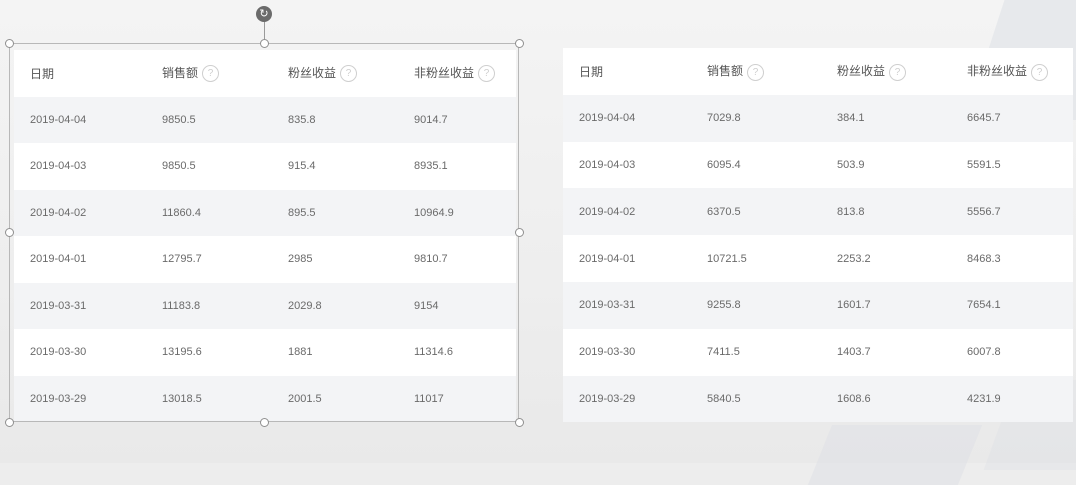  What do you see at coordinates (264, 14) in the screenshot?
I see `rotate-handle-icon: ↻` at bounding box center [264, 14].